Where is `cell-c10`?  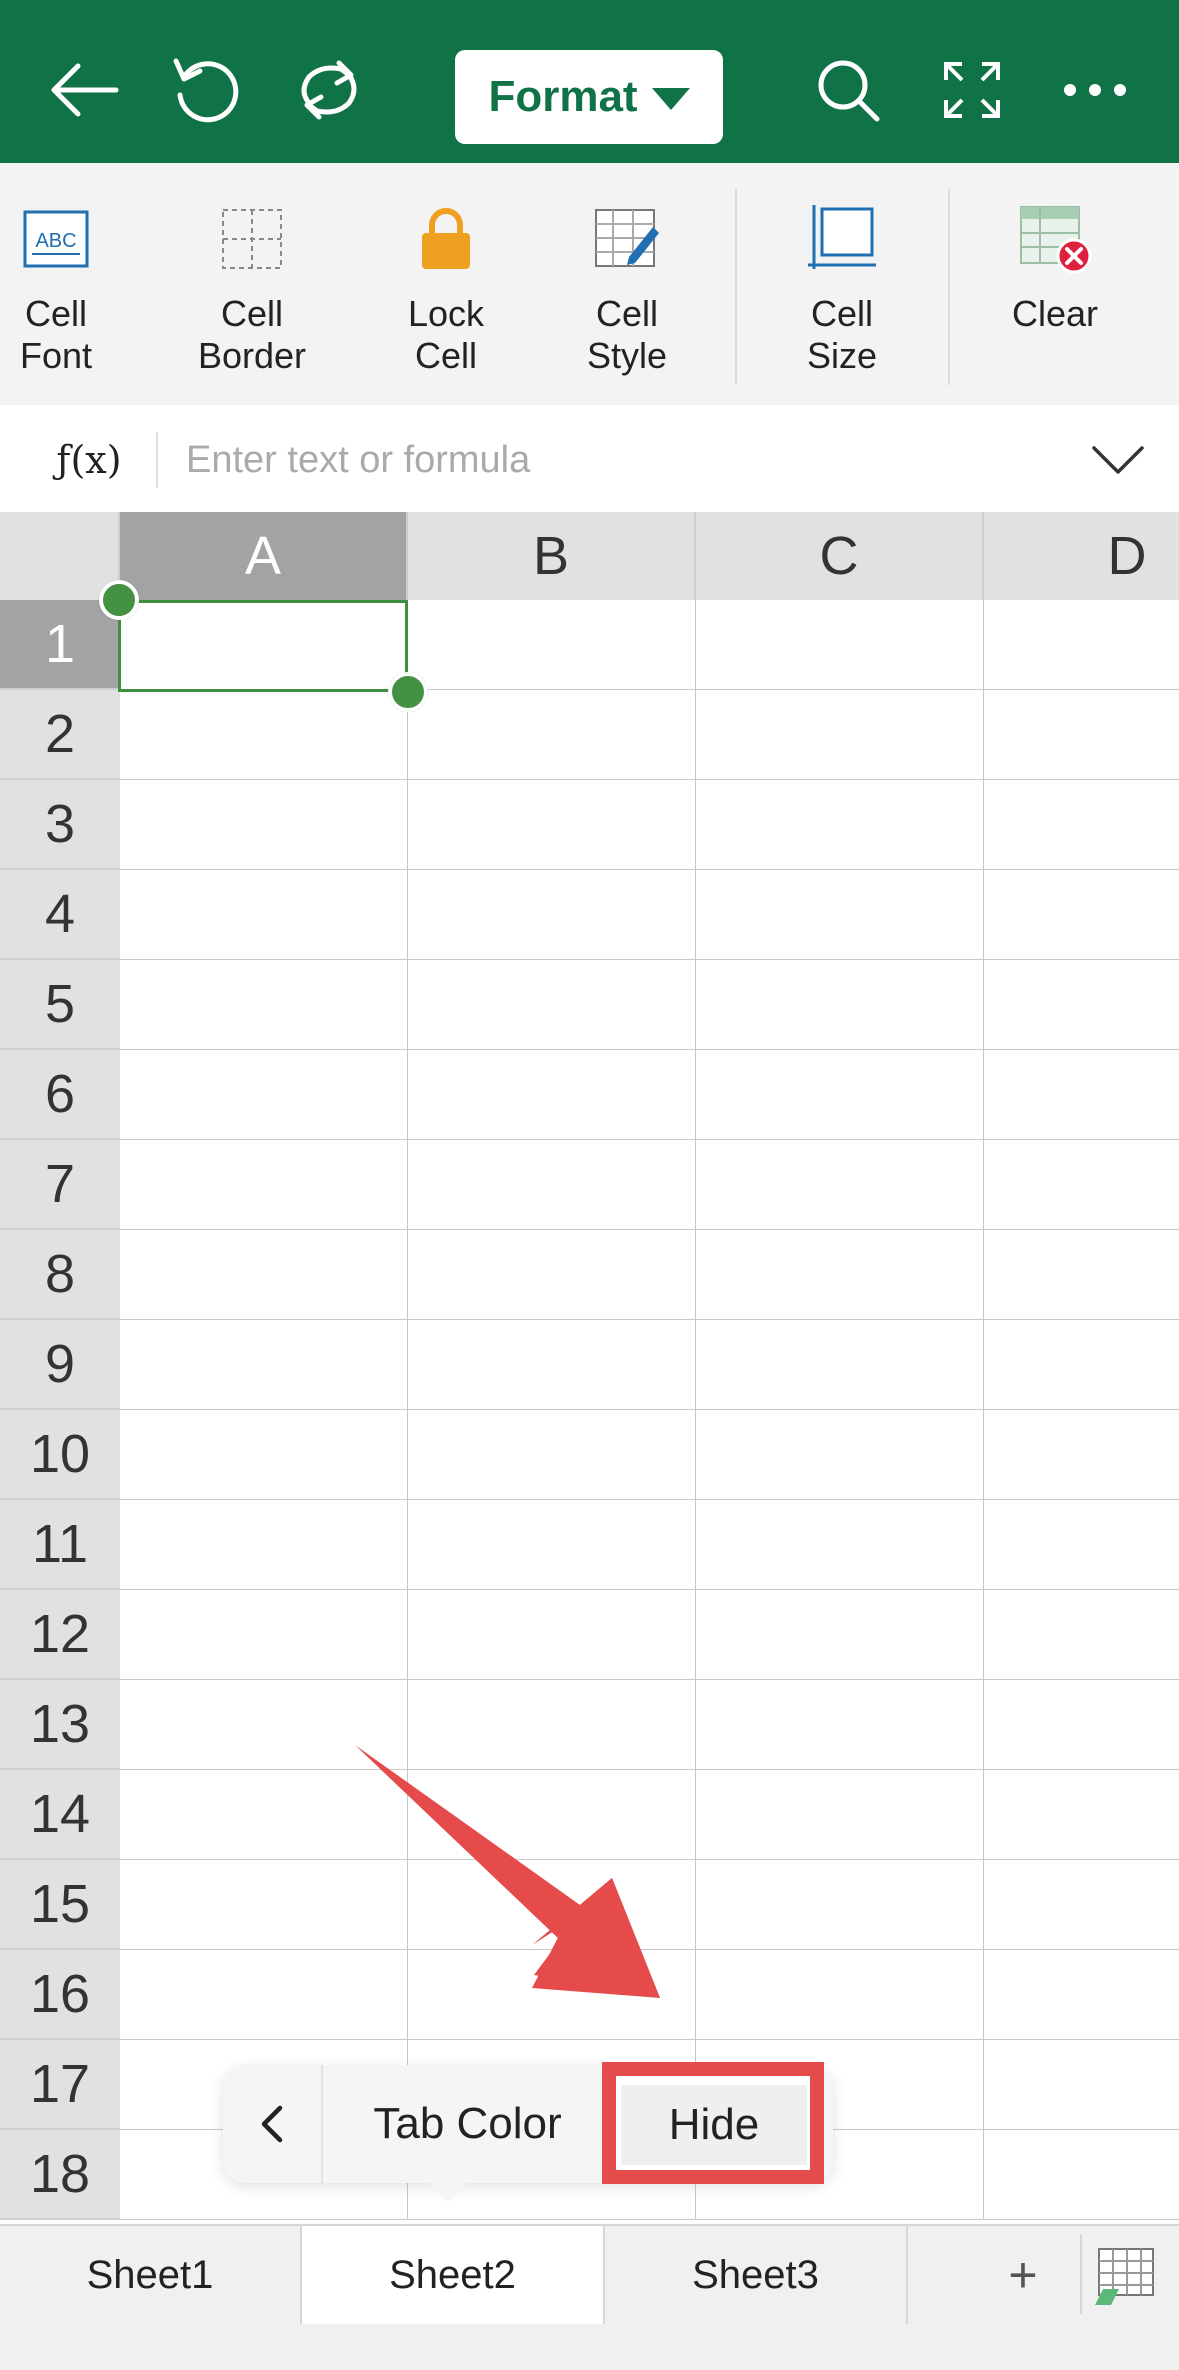 cell-c10 is located at coordinates (840, 1455).